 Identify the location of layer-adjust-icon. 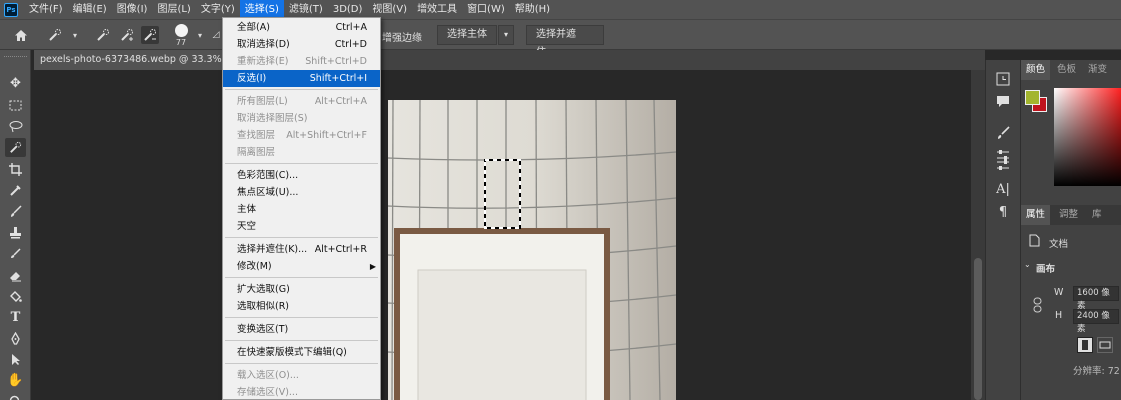
(1003, 165).